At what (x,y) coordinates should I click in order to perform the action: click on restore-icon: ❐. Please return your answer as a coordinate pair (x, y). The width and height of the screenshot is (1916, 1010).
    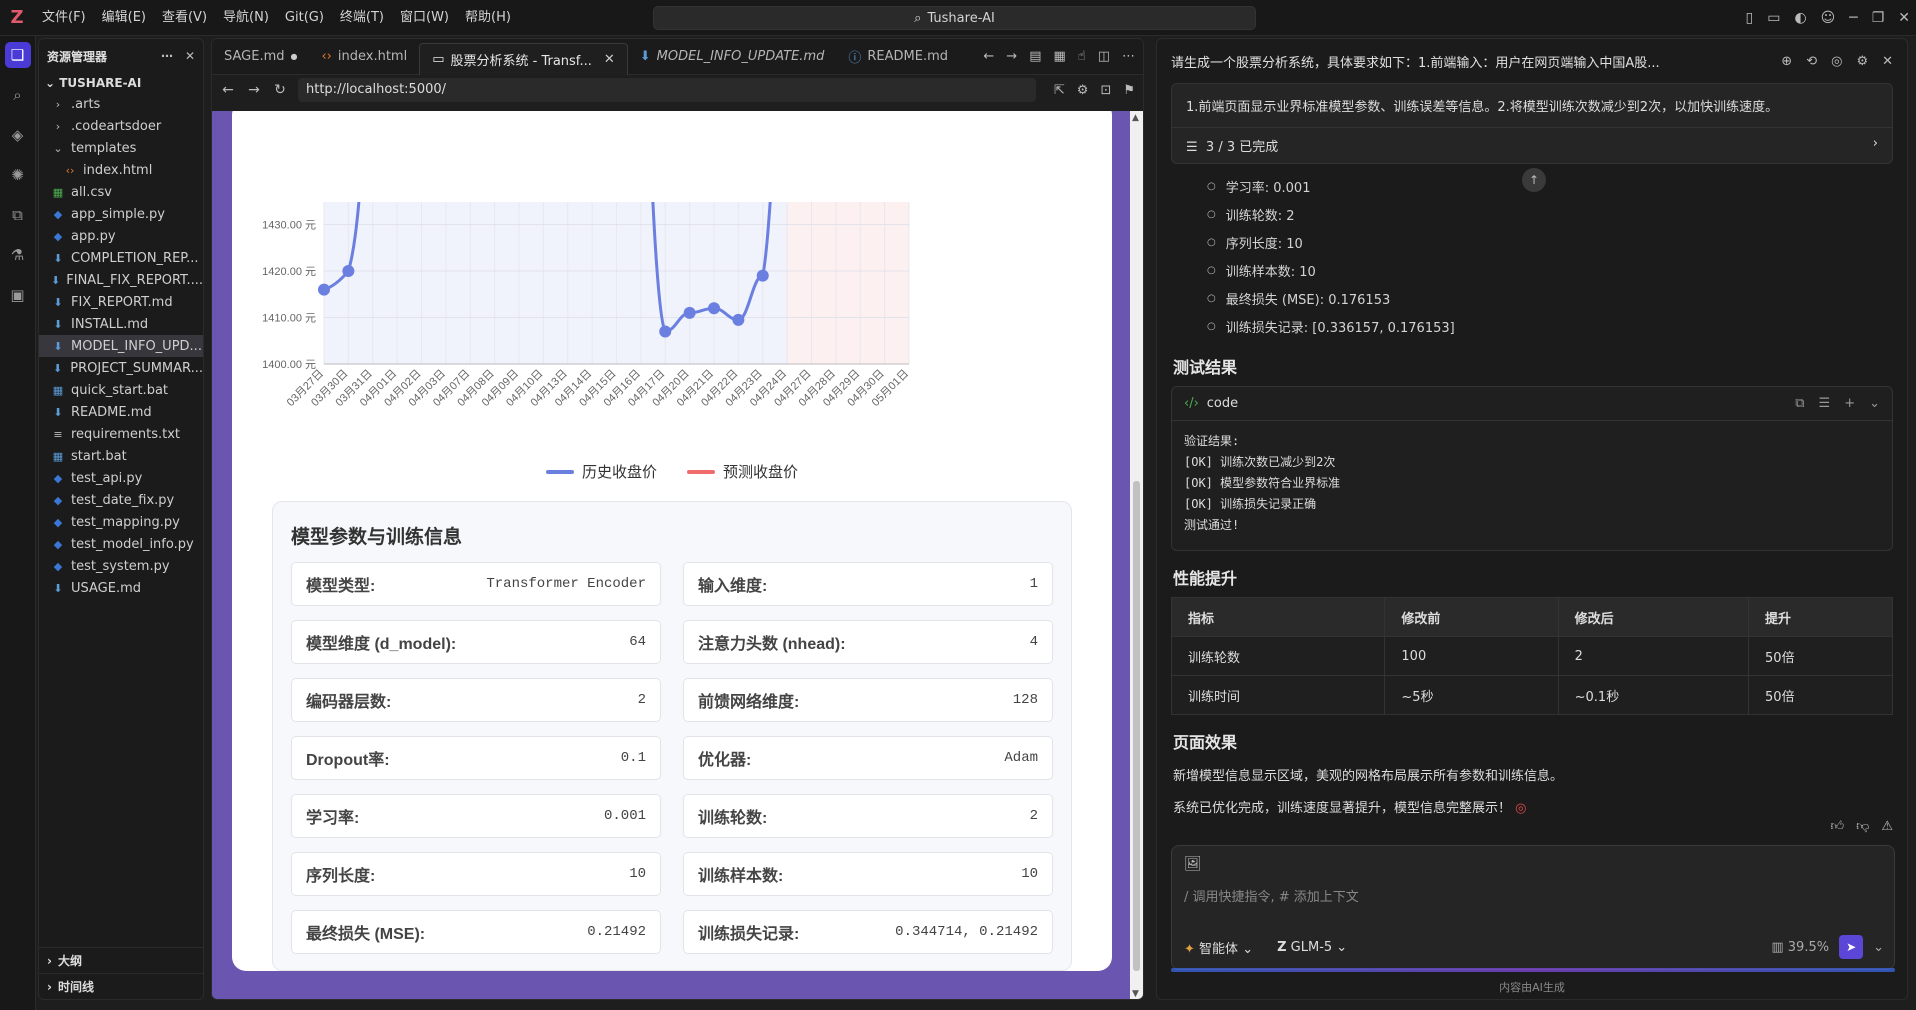
    Looking at the image, I should click on (1878, 18).